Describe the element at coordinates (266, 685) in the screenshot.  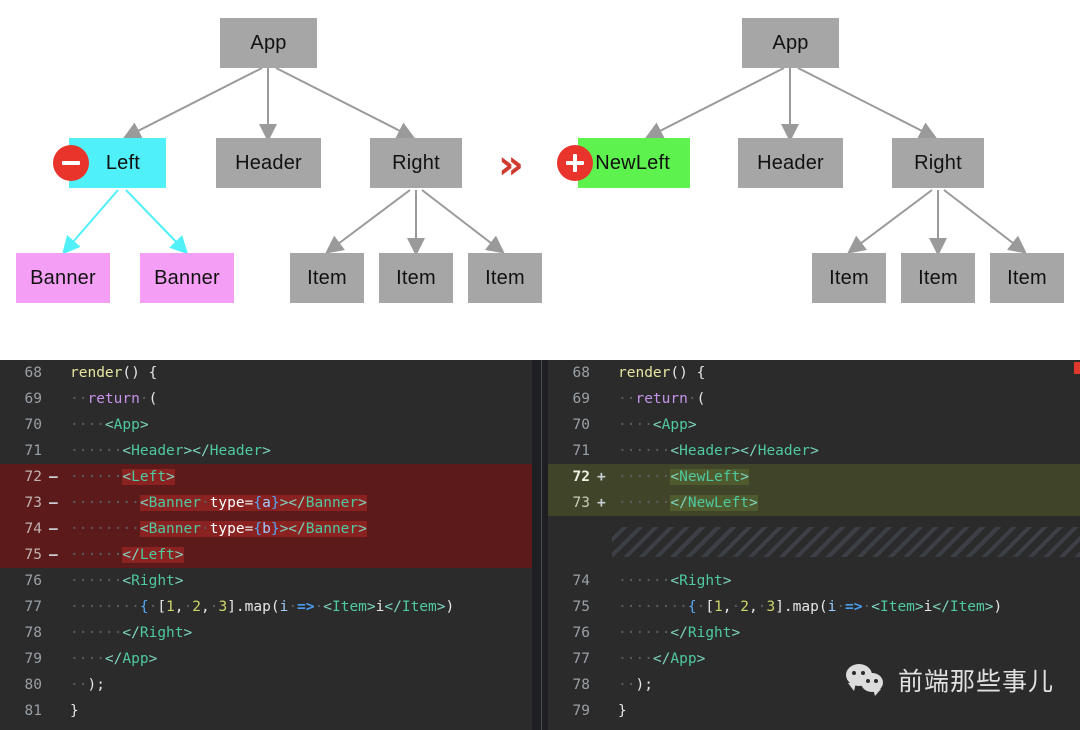
I see `code-line: 80 ··);` at that location.